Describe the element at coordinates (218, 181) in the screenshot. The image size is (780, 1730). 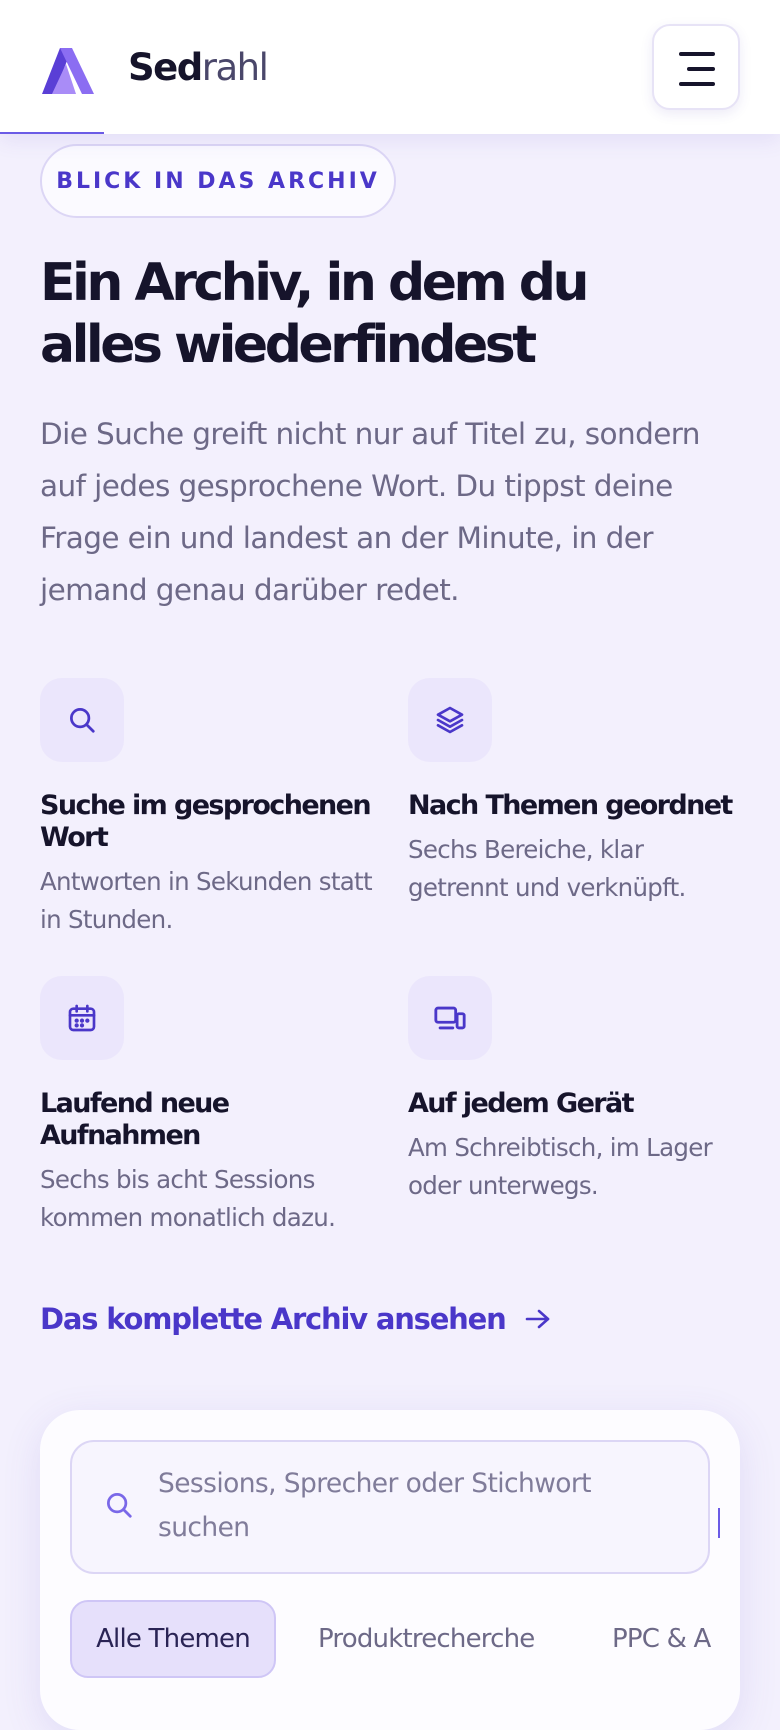
I see `eyebrow-badge: BLICK IN DAS ARCHIV` at that location.